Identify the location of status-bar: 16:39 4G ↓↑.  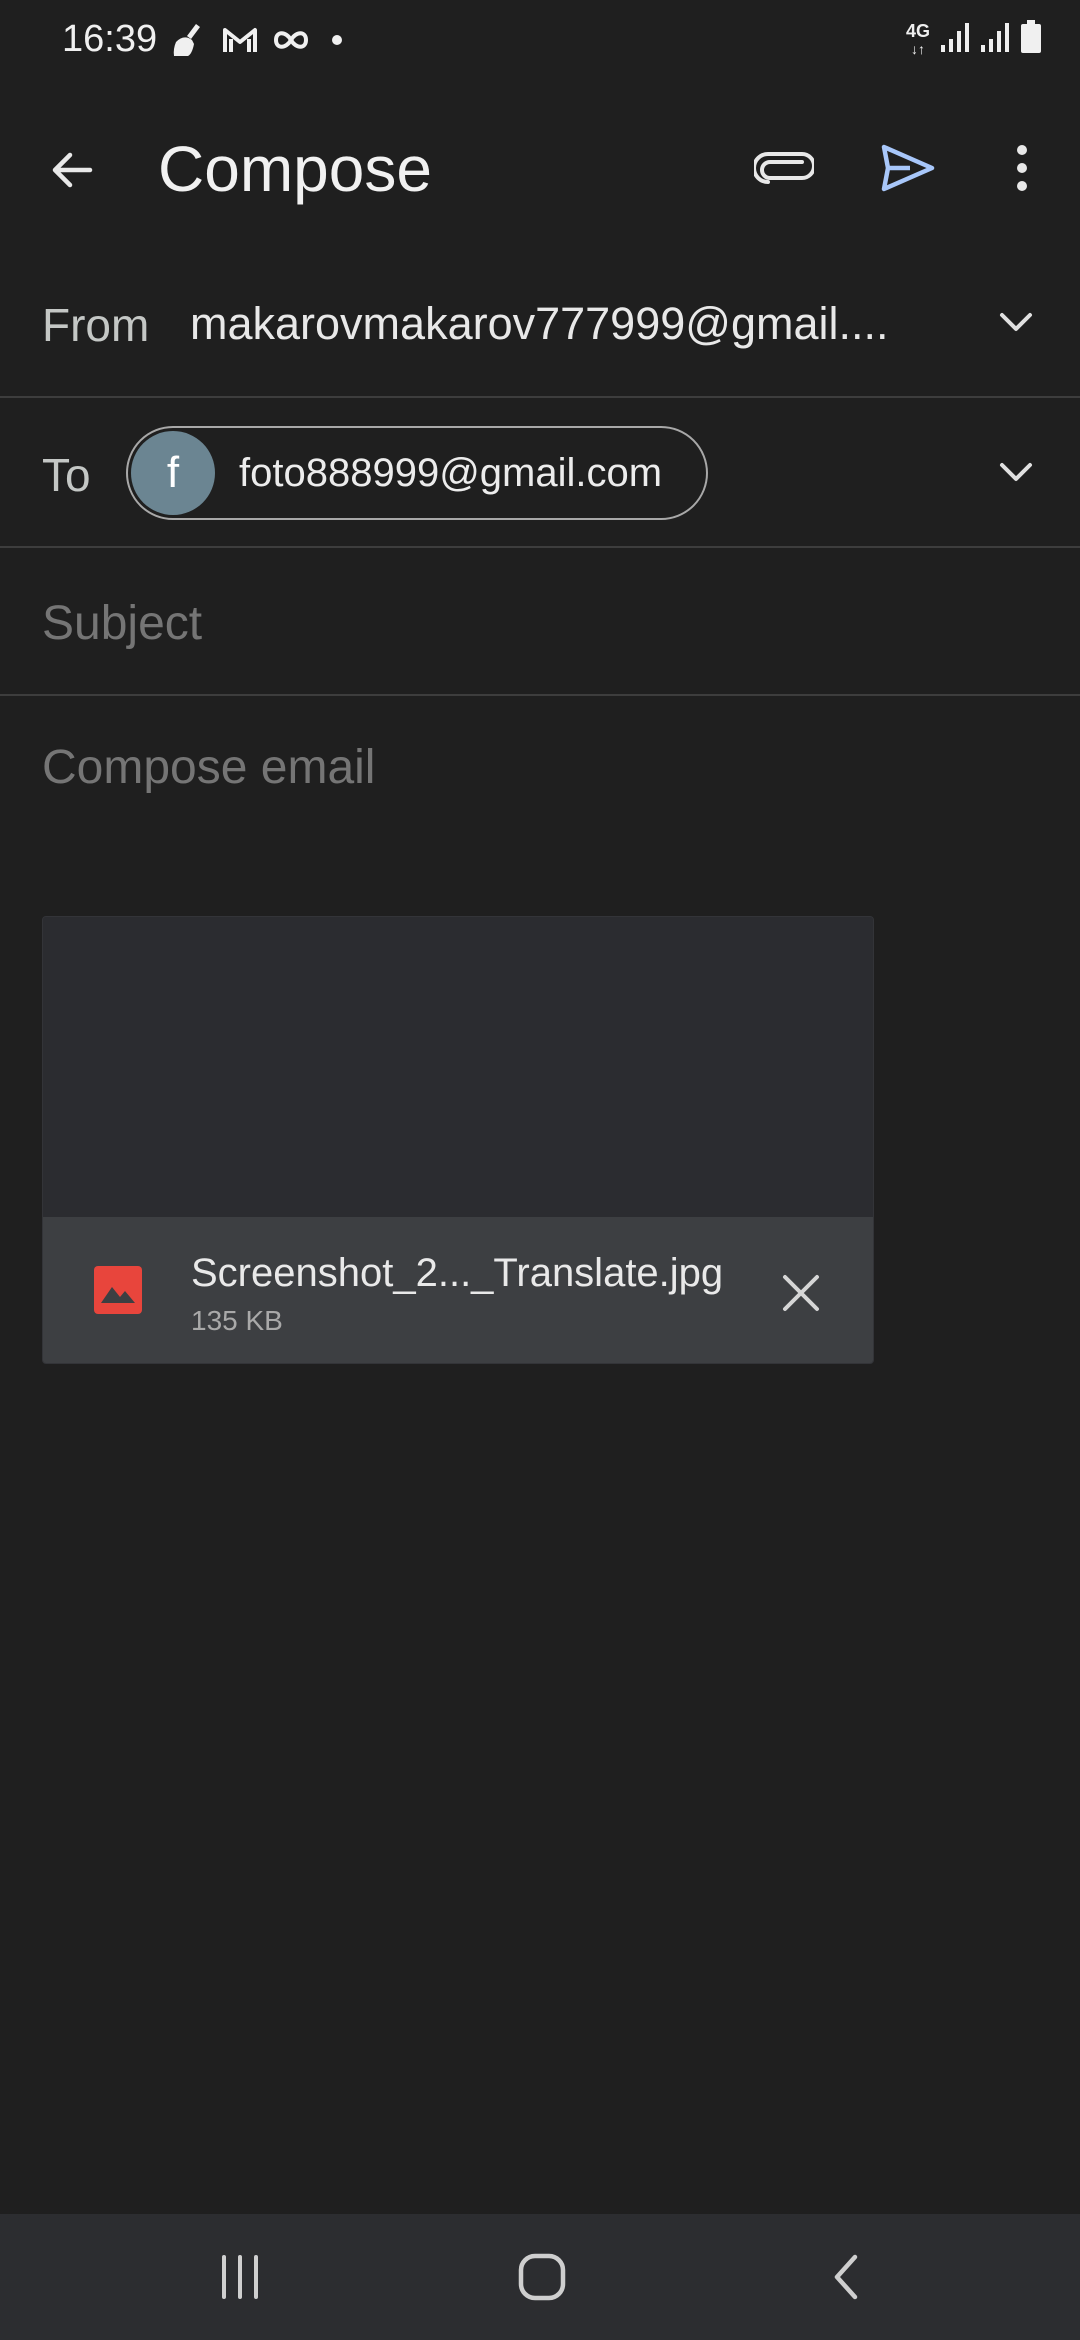
(540, 42).